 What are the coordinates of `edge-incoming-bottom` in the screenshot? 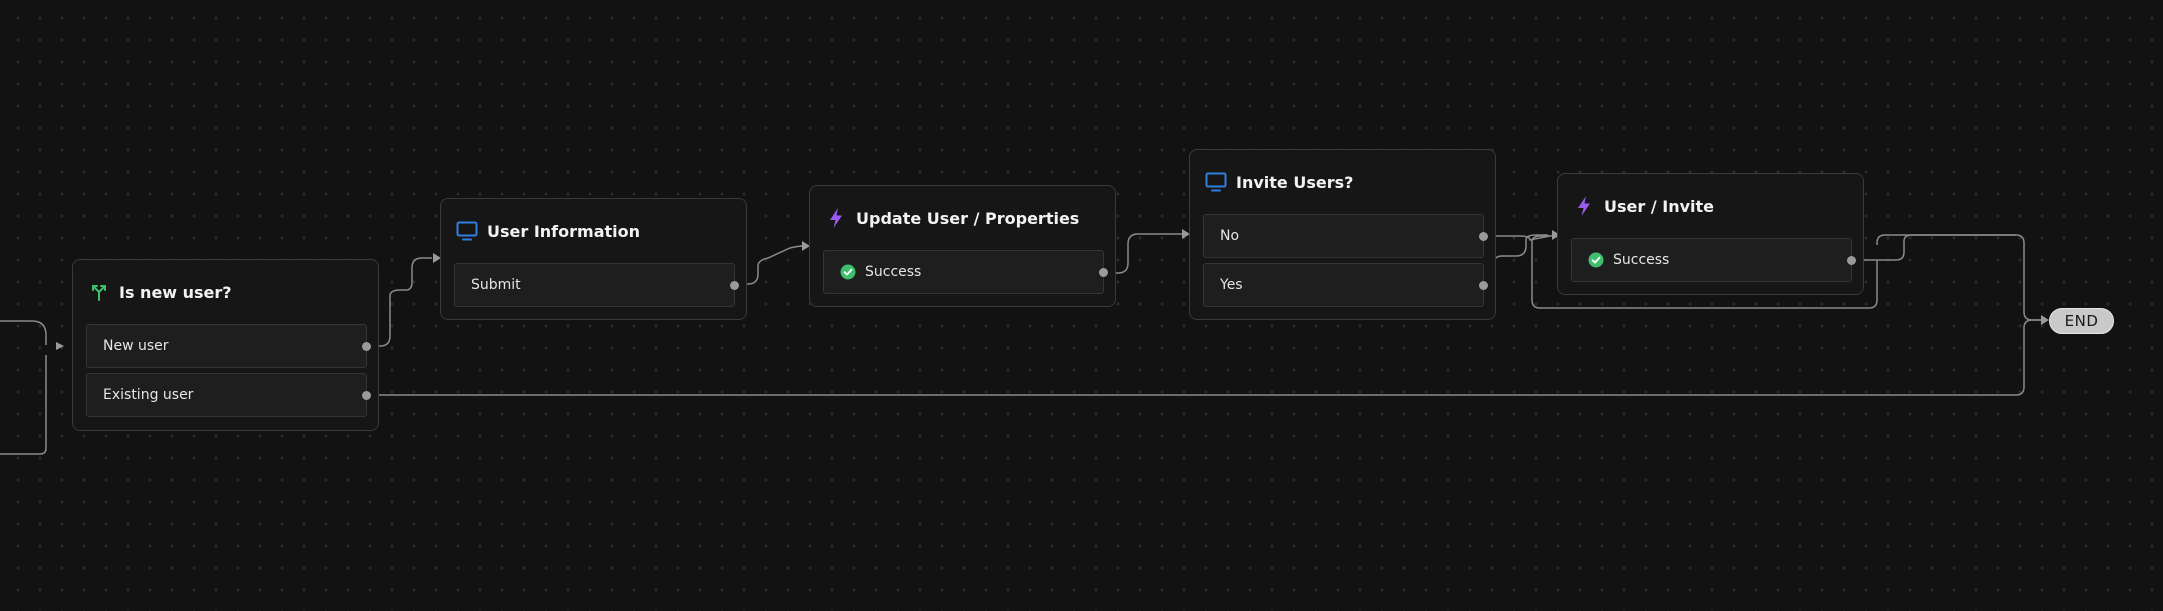 It's located at (23, 405).